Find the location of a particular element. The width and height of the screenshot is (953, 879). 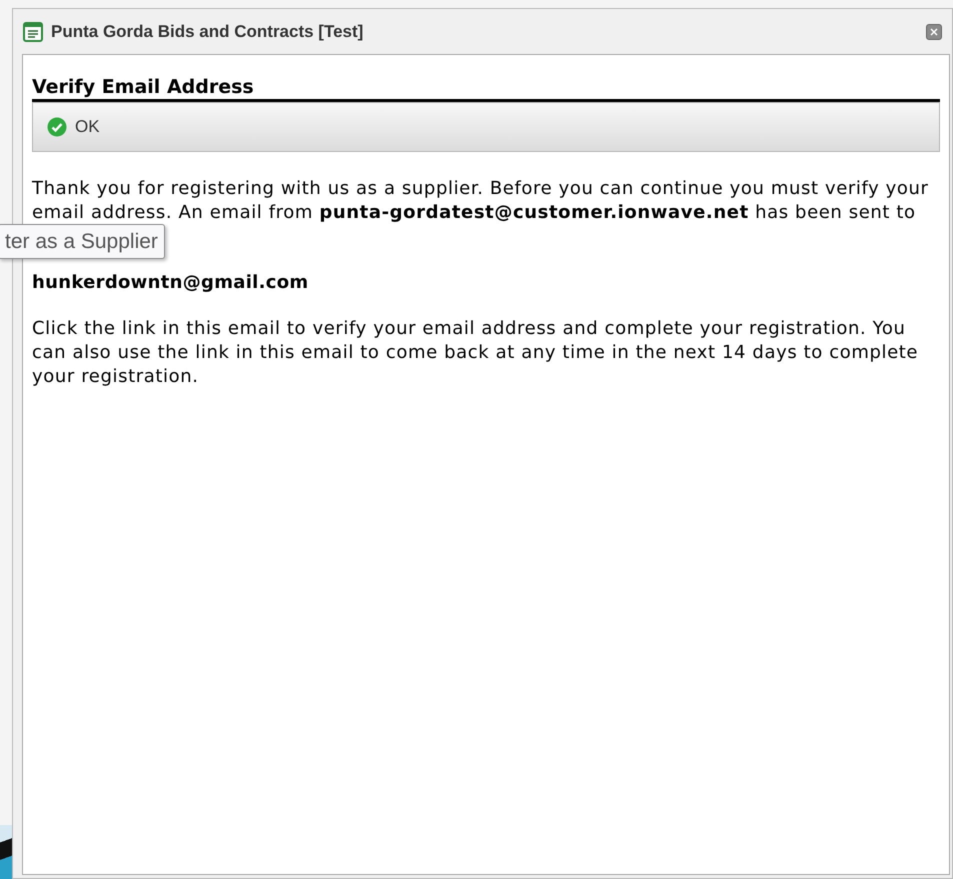

slide-decoration-drawing is located at coordinates (6, 852).